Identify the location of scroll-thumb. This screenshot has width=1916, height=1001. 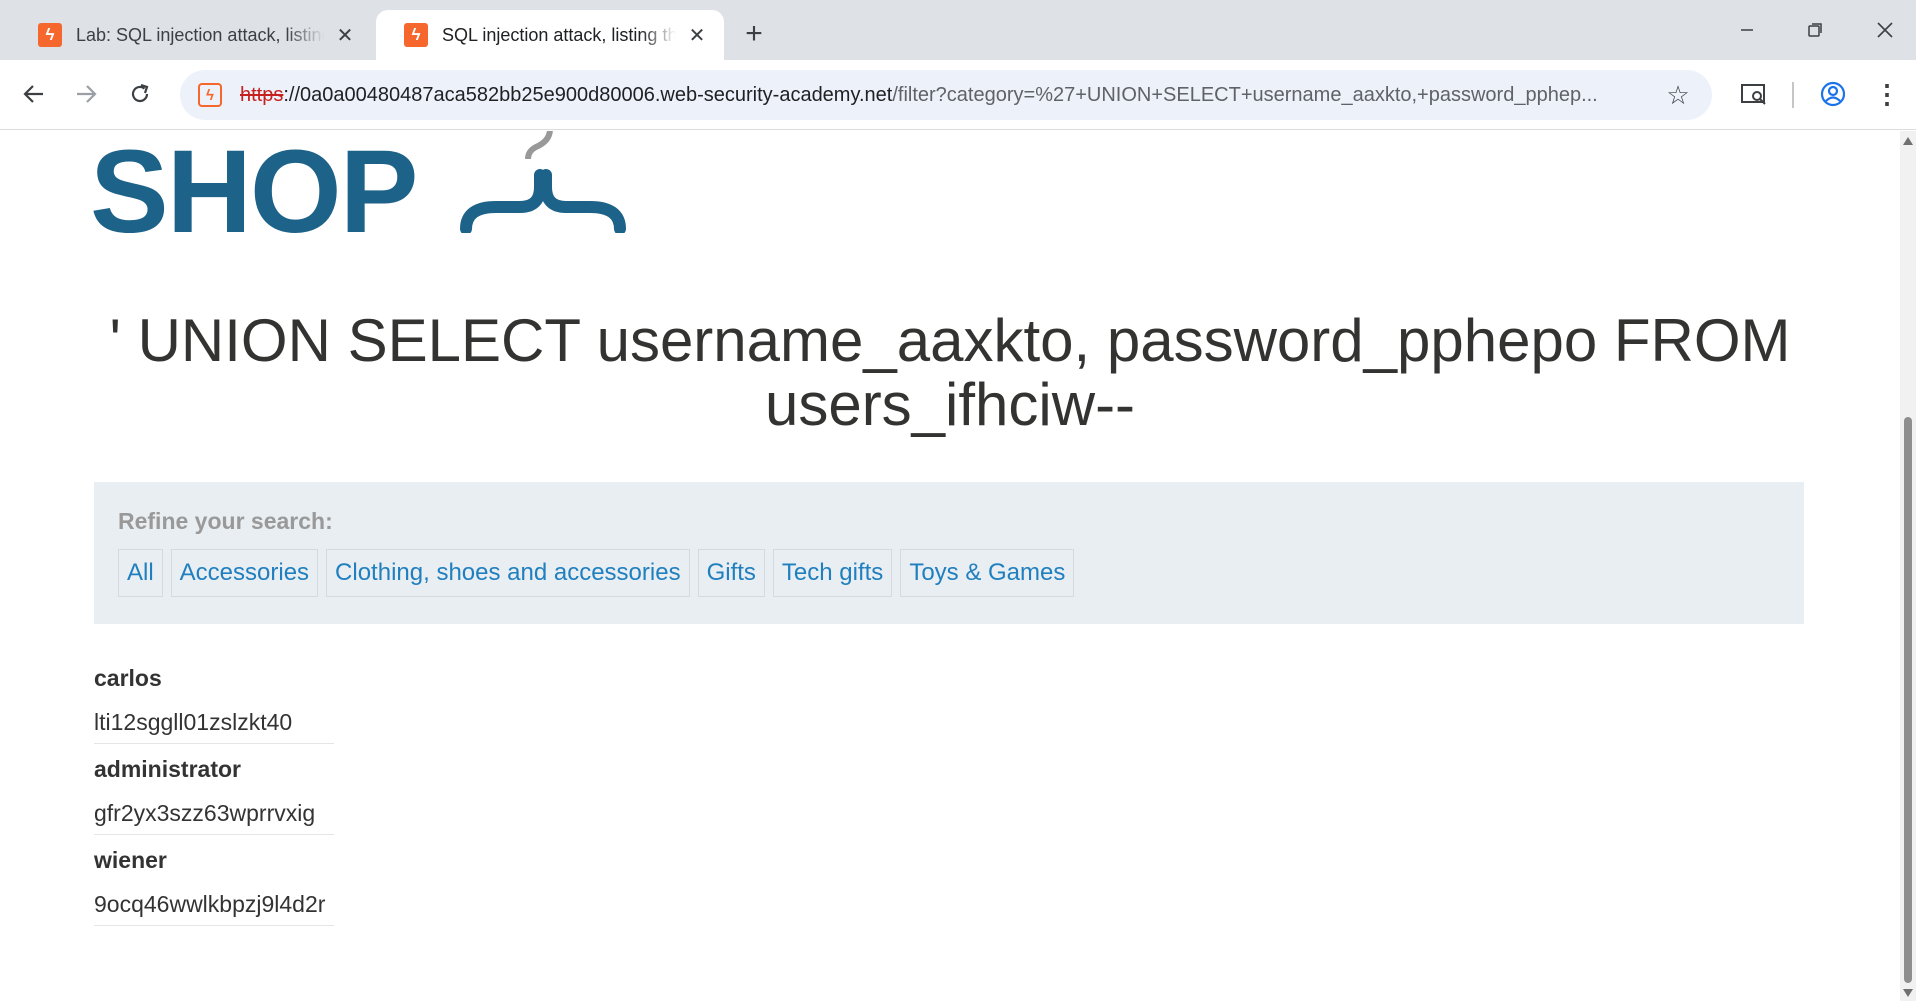
(1908, 700).